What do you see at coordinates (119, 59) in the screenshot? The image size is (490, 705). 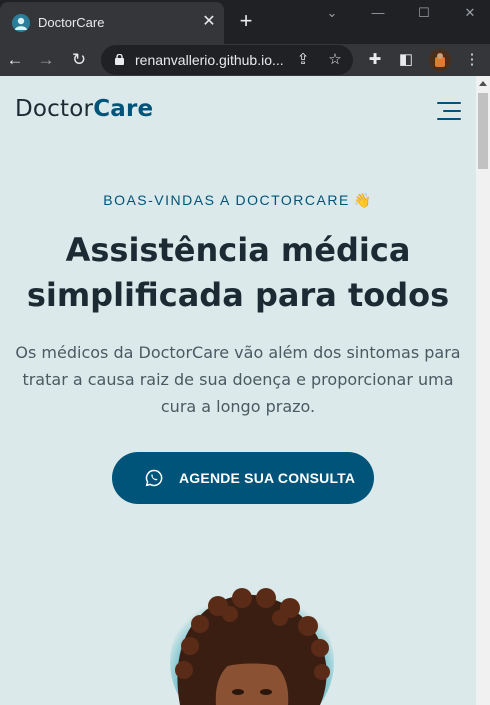 I see `lock-icon` at bounding box center [119, 59].